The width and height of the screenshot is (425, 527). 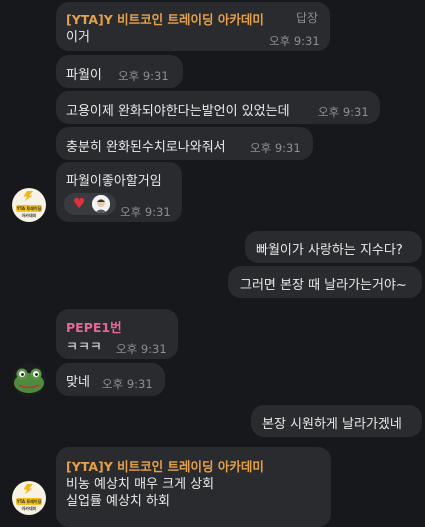 What do you see at coordinates (307, 17) in the screenshot?
I see `reply-button: 답장` at bounding box center [307, 17].